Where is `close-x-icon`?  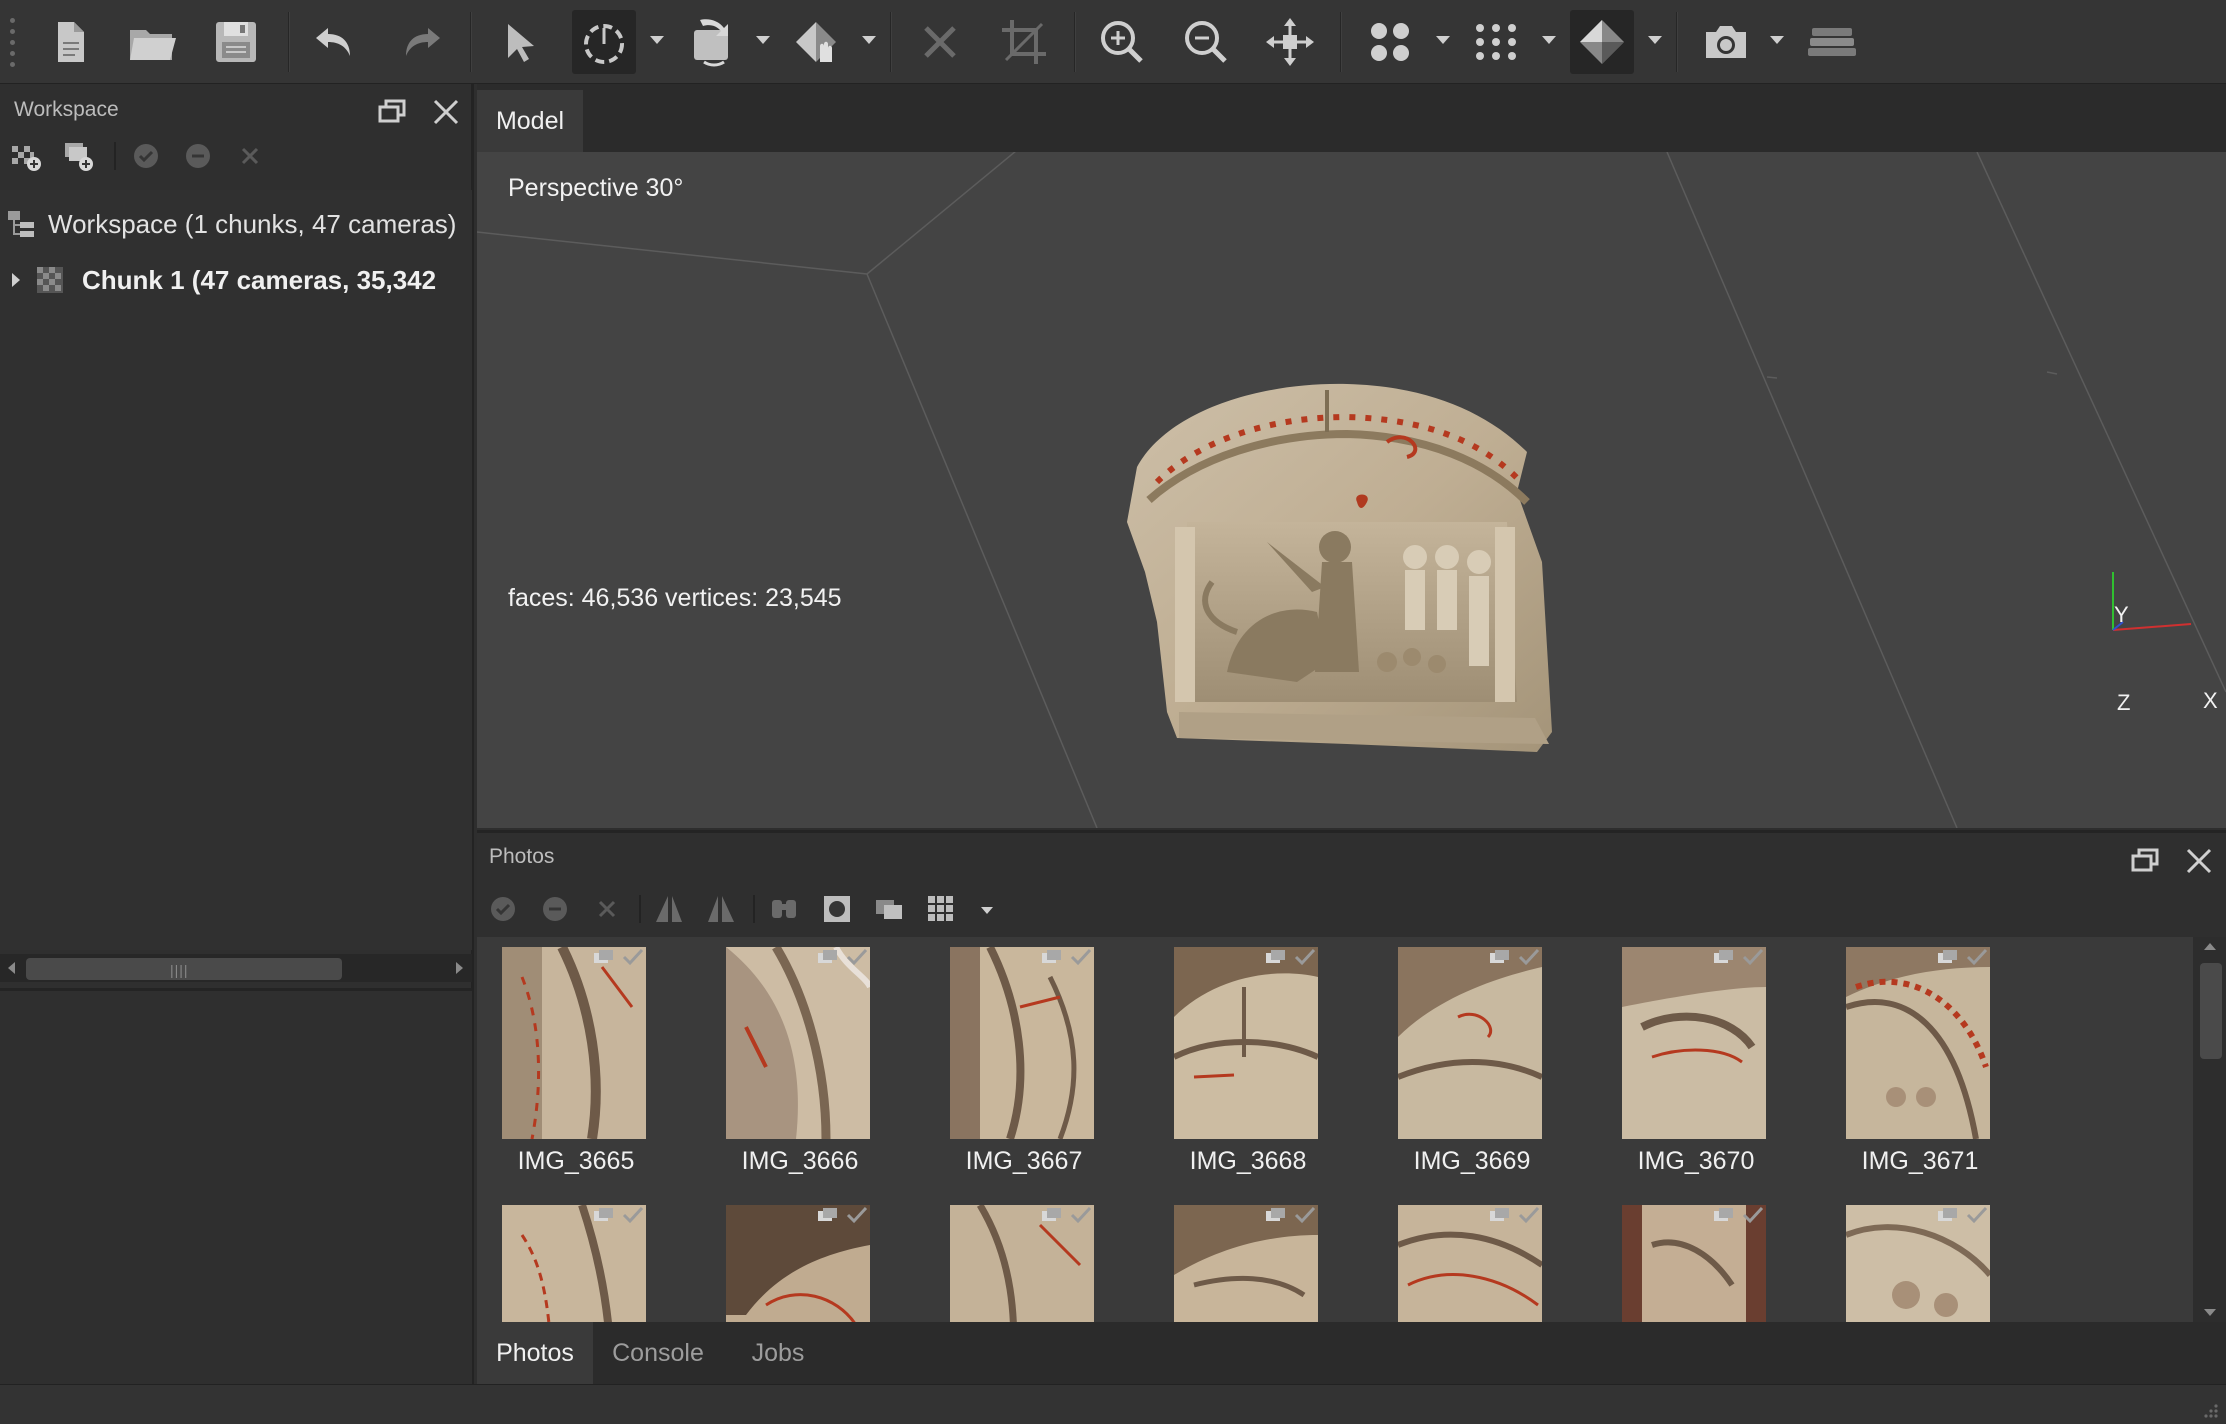
close-x-icon is located at coordinates (940, 42).